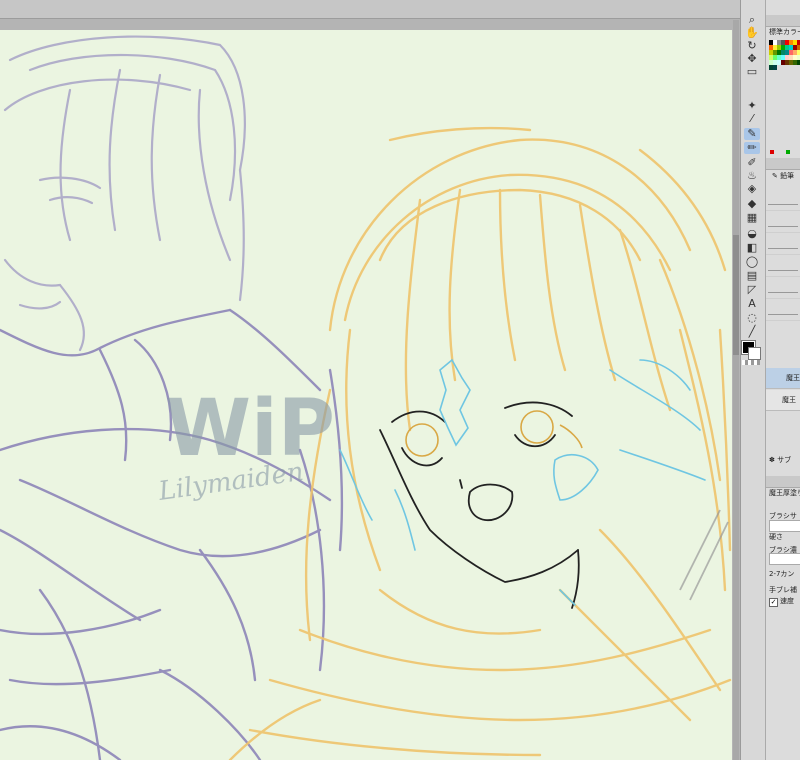 The height and width of the screenshot is (760, 800). What do you see at coordinates (736, 390) in the screenshot?
I see `canvas-vertical-scrollbar` at bounding box center [736, 390].